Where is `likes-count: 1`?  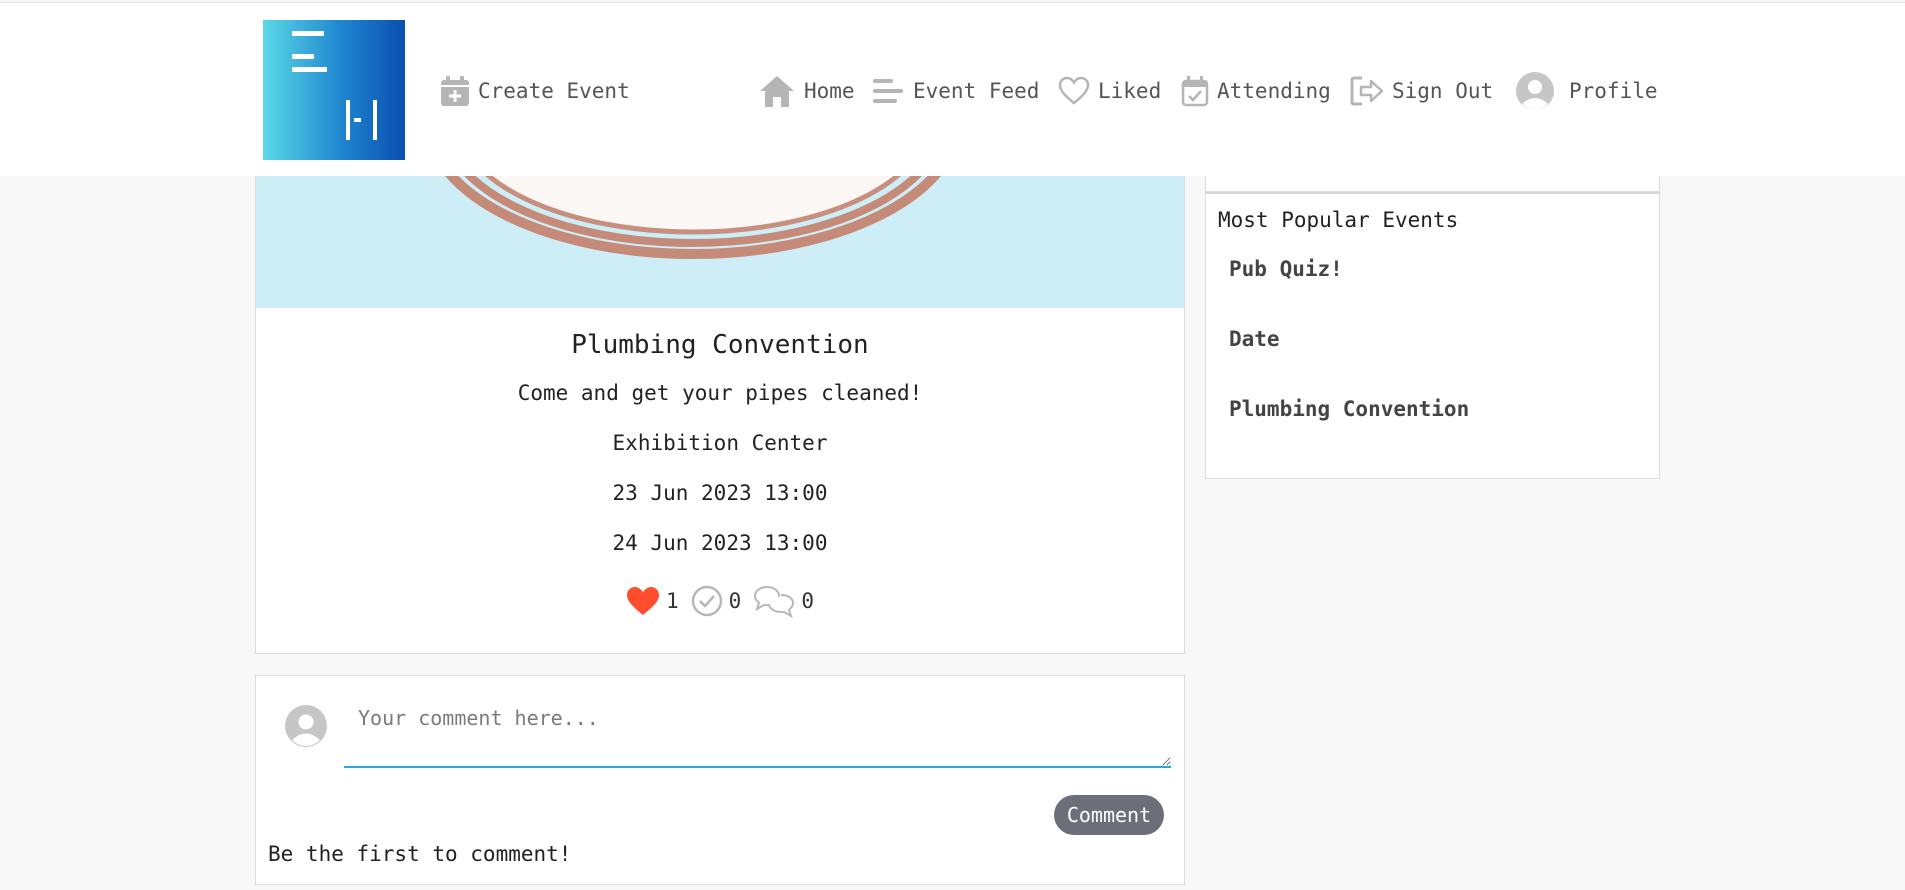
likes-count: 1 is located at coordinates (672, 601).